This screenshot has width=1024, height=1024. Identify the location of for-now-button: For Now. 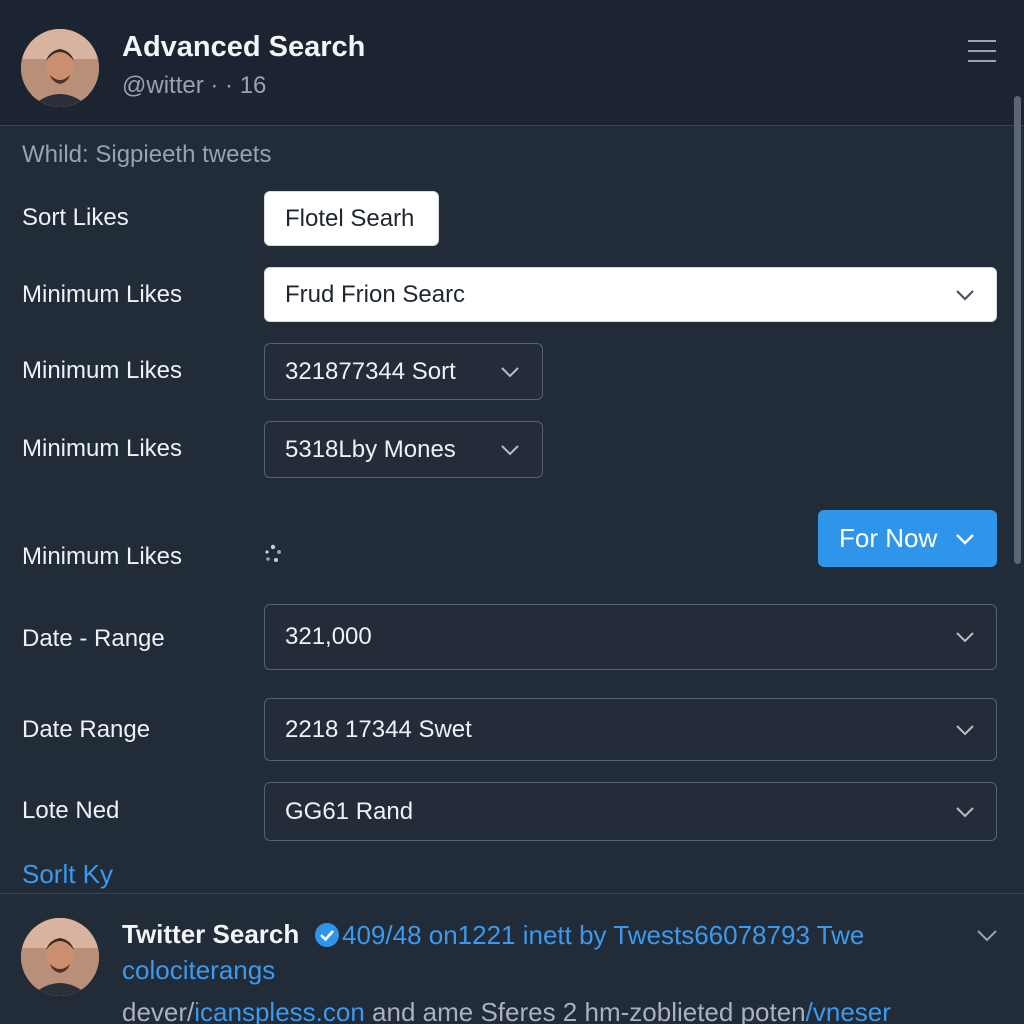
(907, 538).